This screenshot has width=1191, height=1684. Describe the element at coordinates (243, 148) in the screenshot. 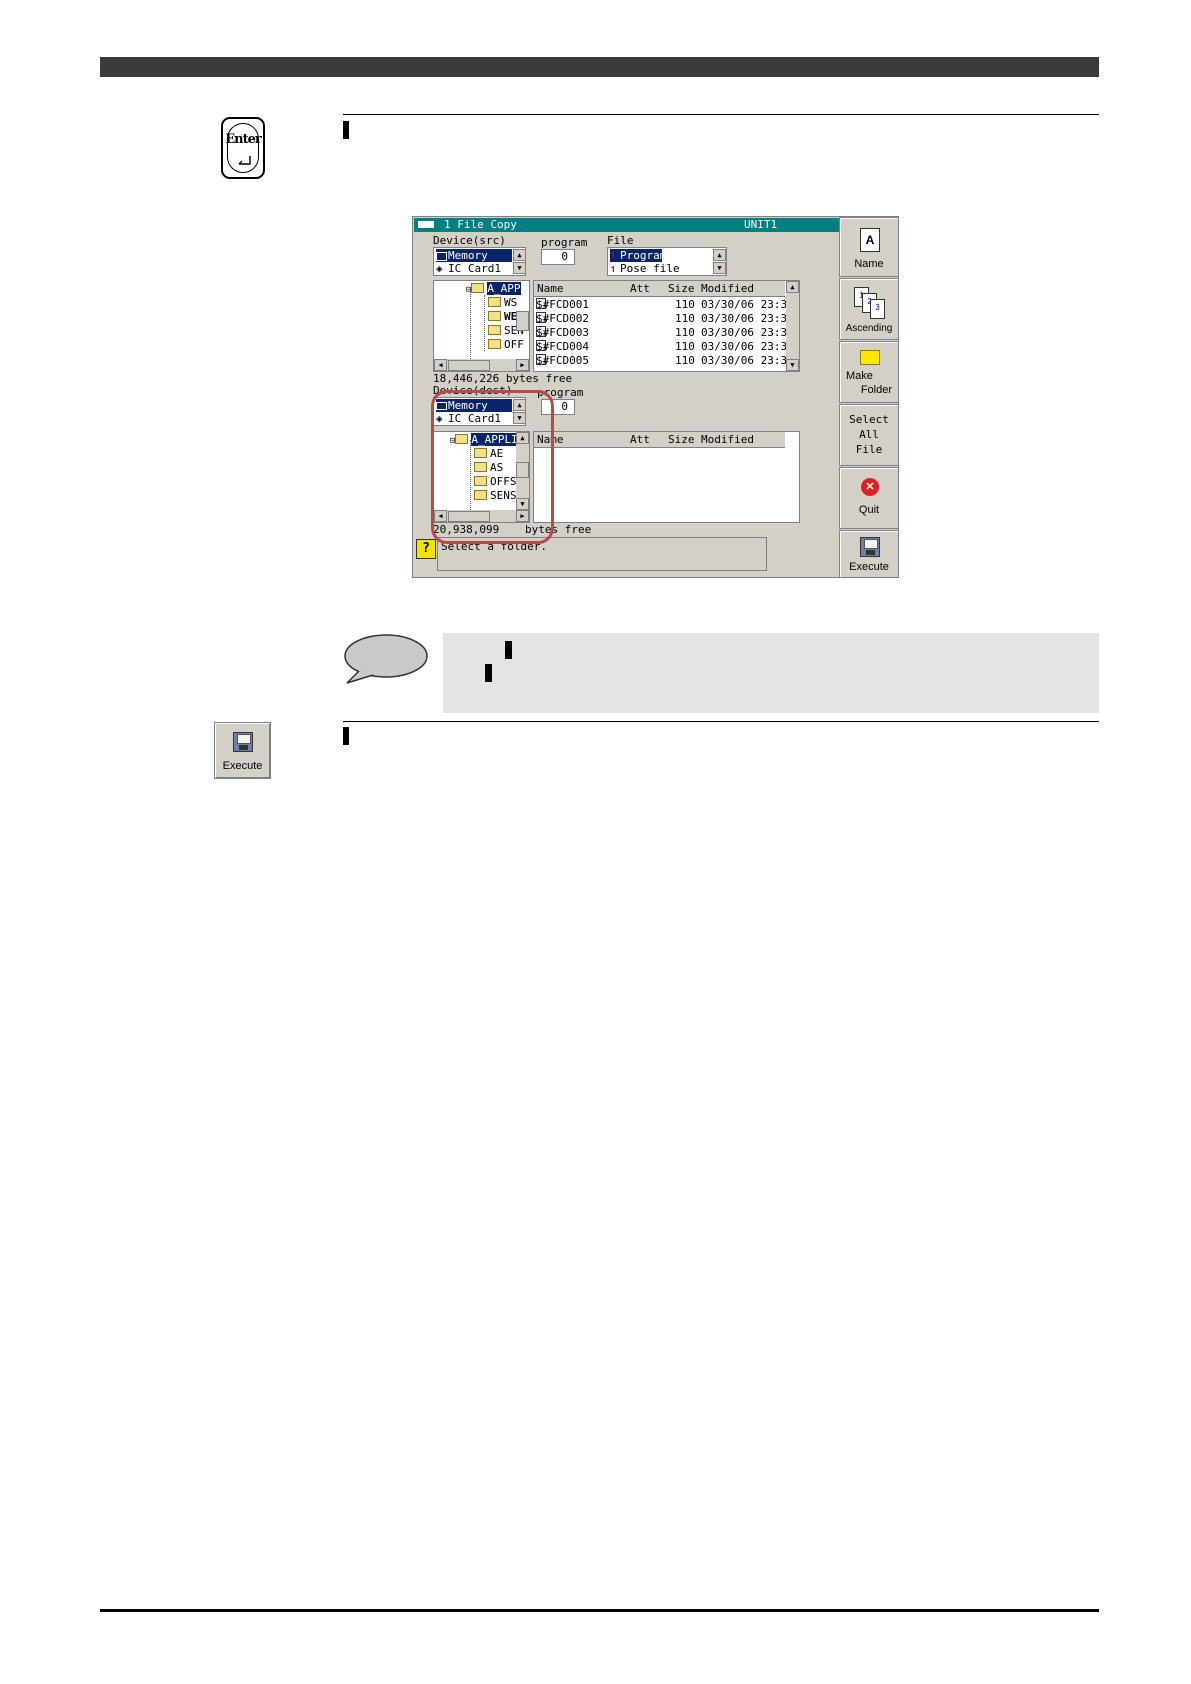

I see `enter-key-icon: Enter` at that location.